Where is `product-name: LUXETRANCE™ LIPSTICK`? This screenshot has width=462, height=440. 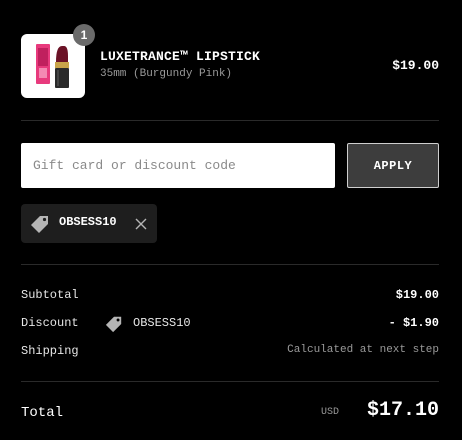
product-name: LUXETRANCE™ LIPSTICK is located at coordinates (180, 56).